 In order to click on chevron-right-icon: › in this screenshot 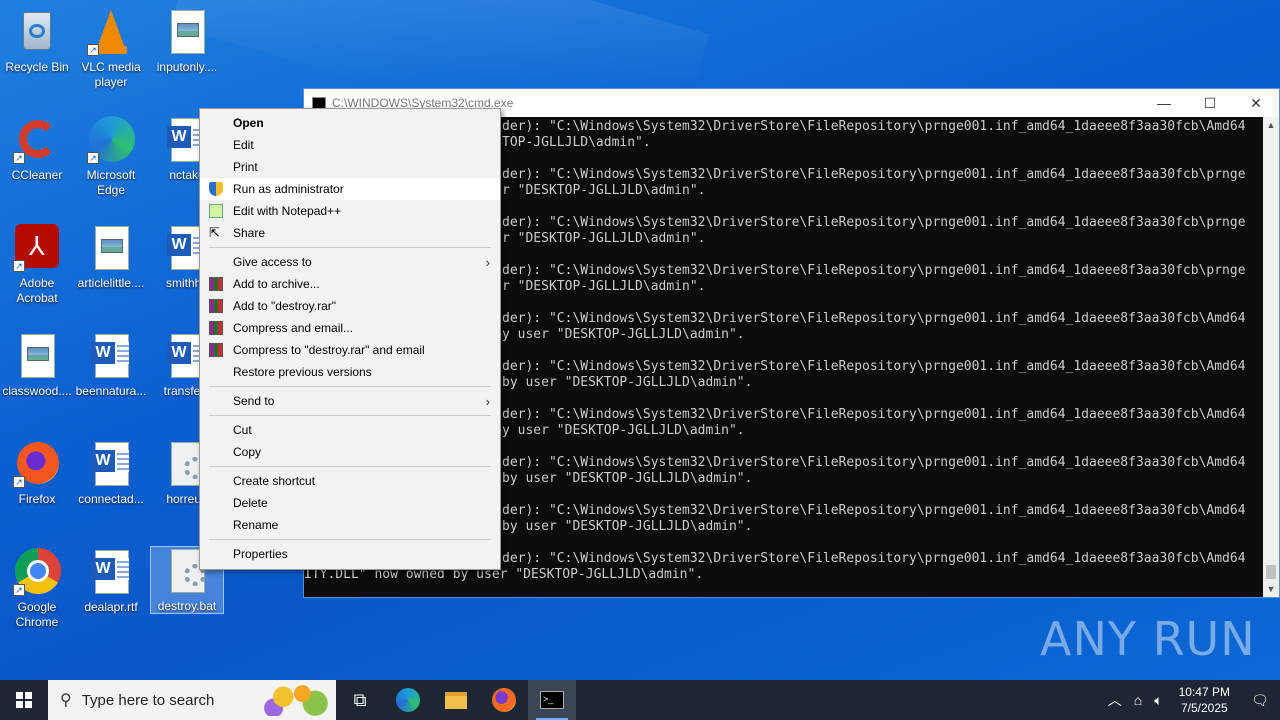, I will do `click(487, 401)`.